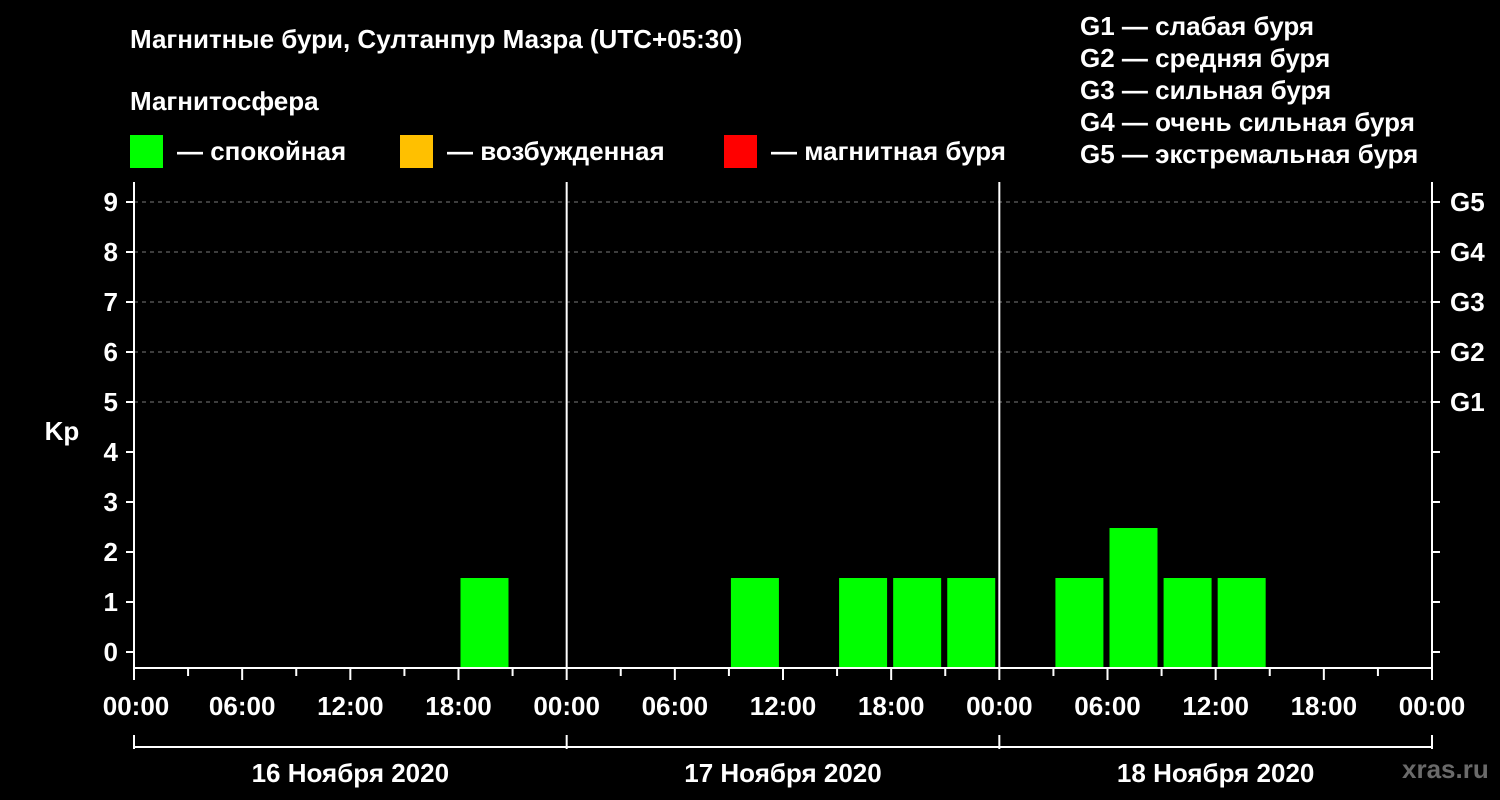 The image size is (1500, 800). Describe the element at coordinates (111, 302) in the screenshot. I see `y-tick-label: 7` at that location.